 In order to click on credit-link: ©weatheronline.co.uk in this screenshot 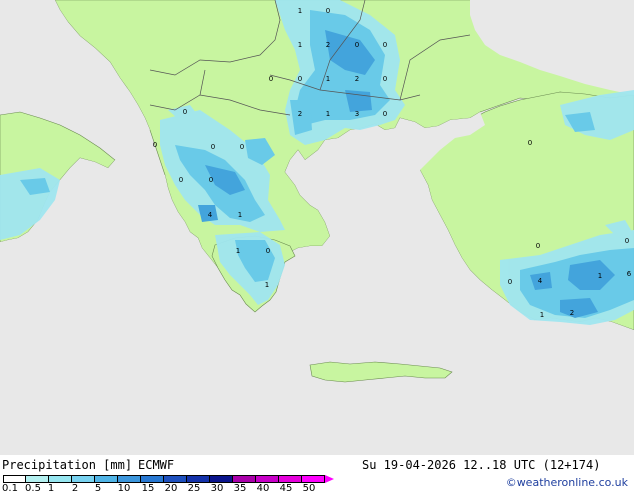, I will do `click(567, 482)`.